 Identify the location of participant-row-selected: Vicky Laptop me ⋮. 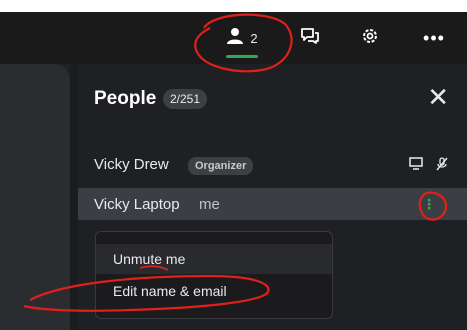
(272, 204).